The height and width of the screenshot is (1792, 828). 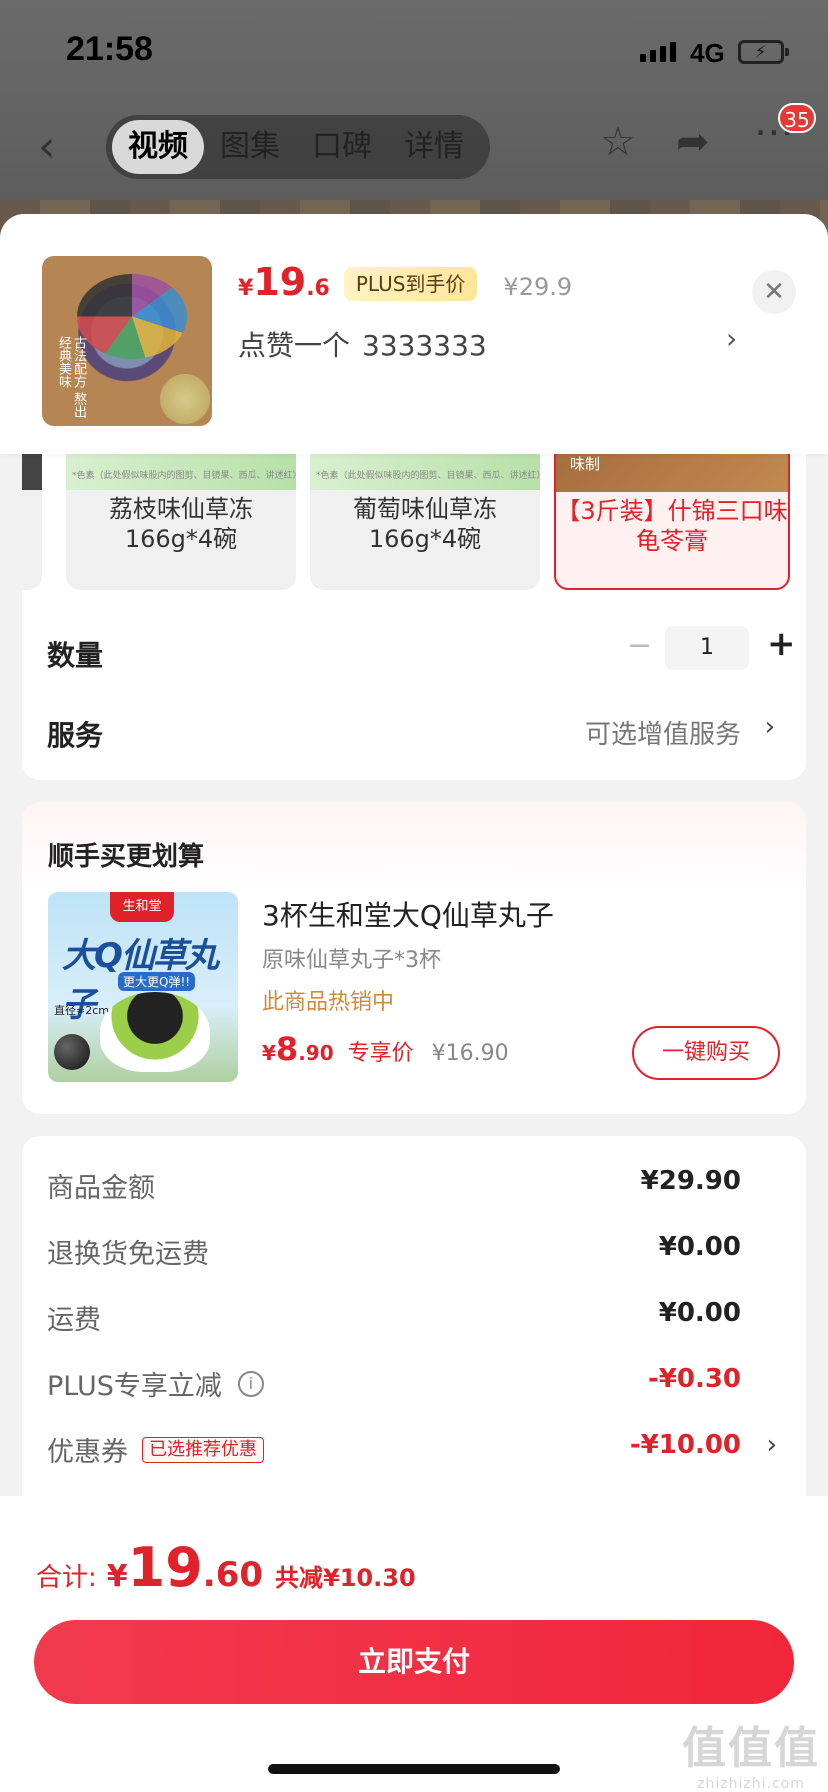 I want to click on cost-row-shipping: 运费 ¥0.00, so click(x=394, y=1317).